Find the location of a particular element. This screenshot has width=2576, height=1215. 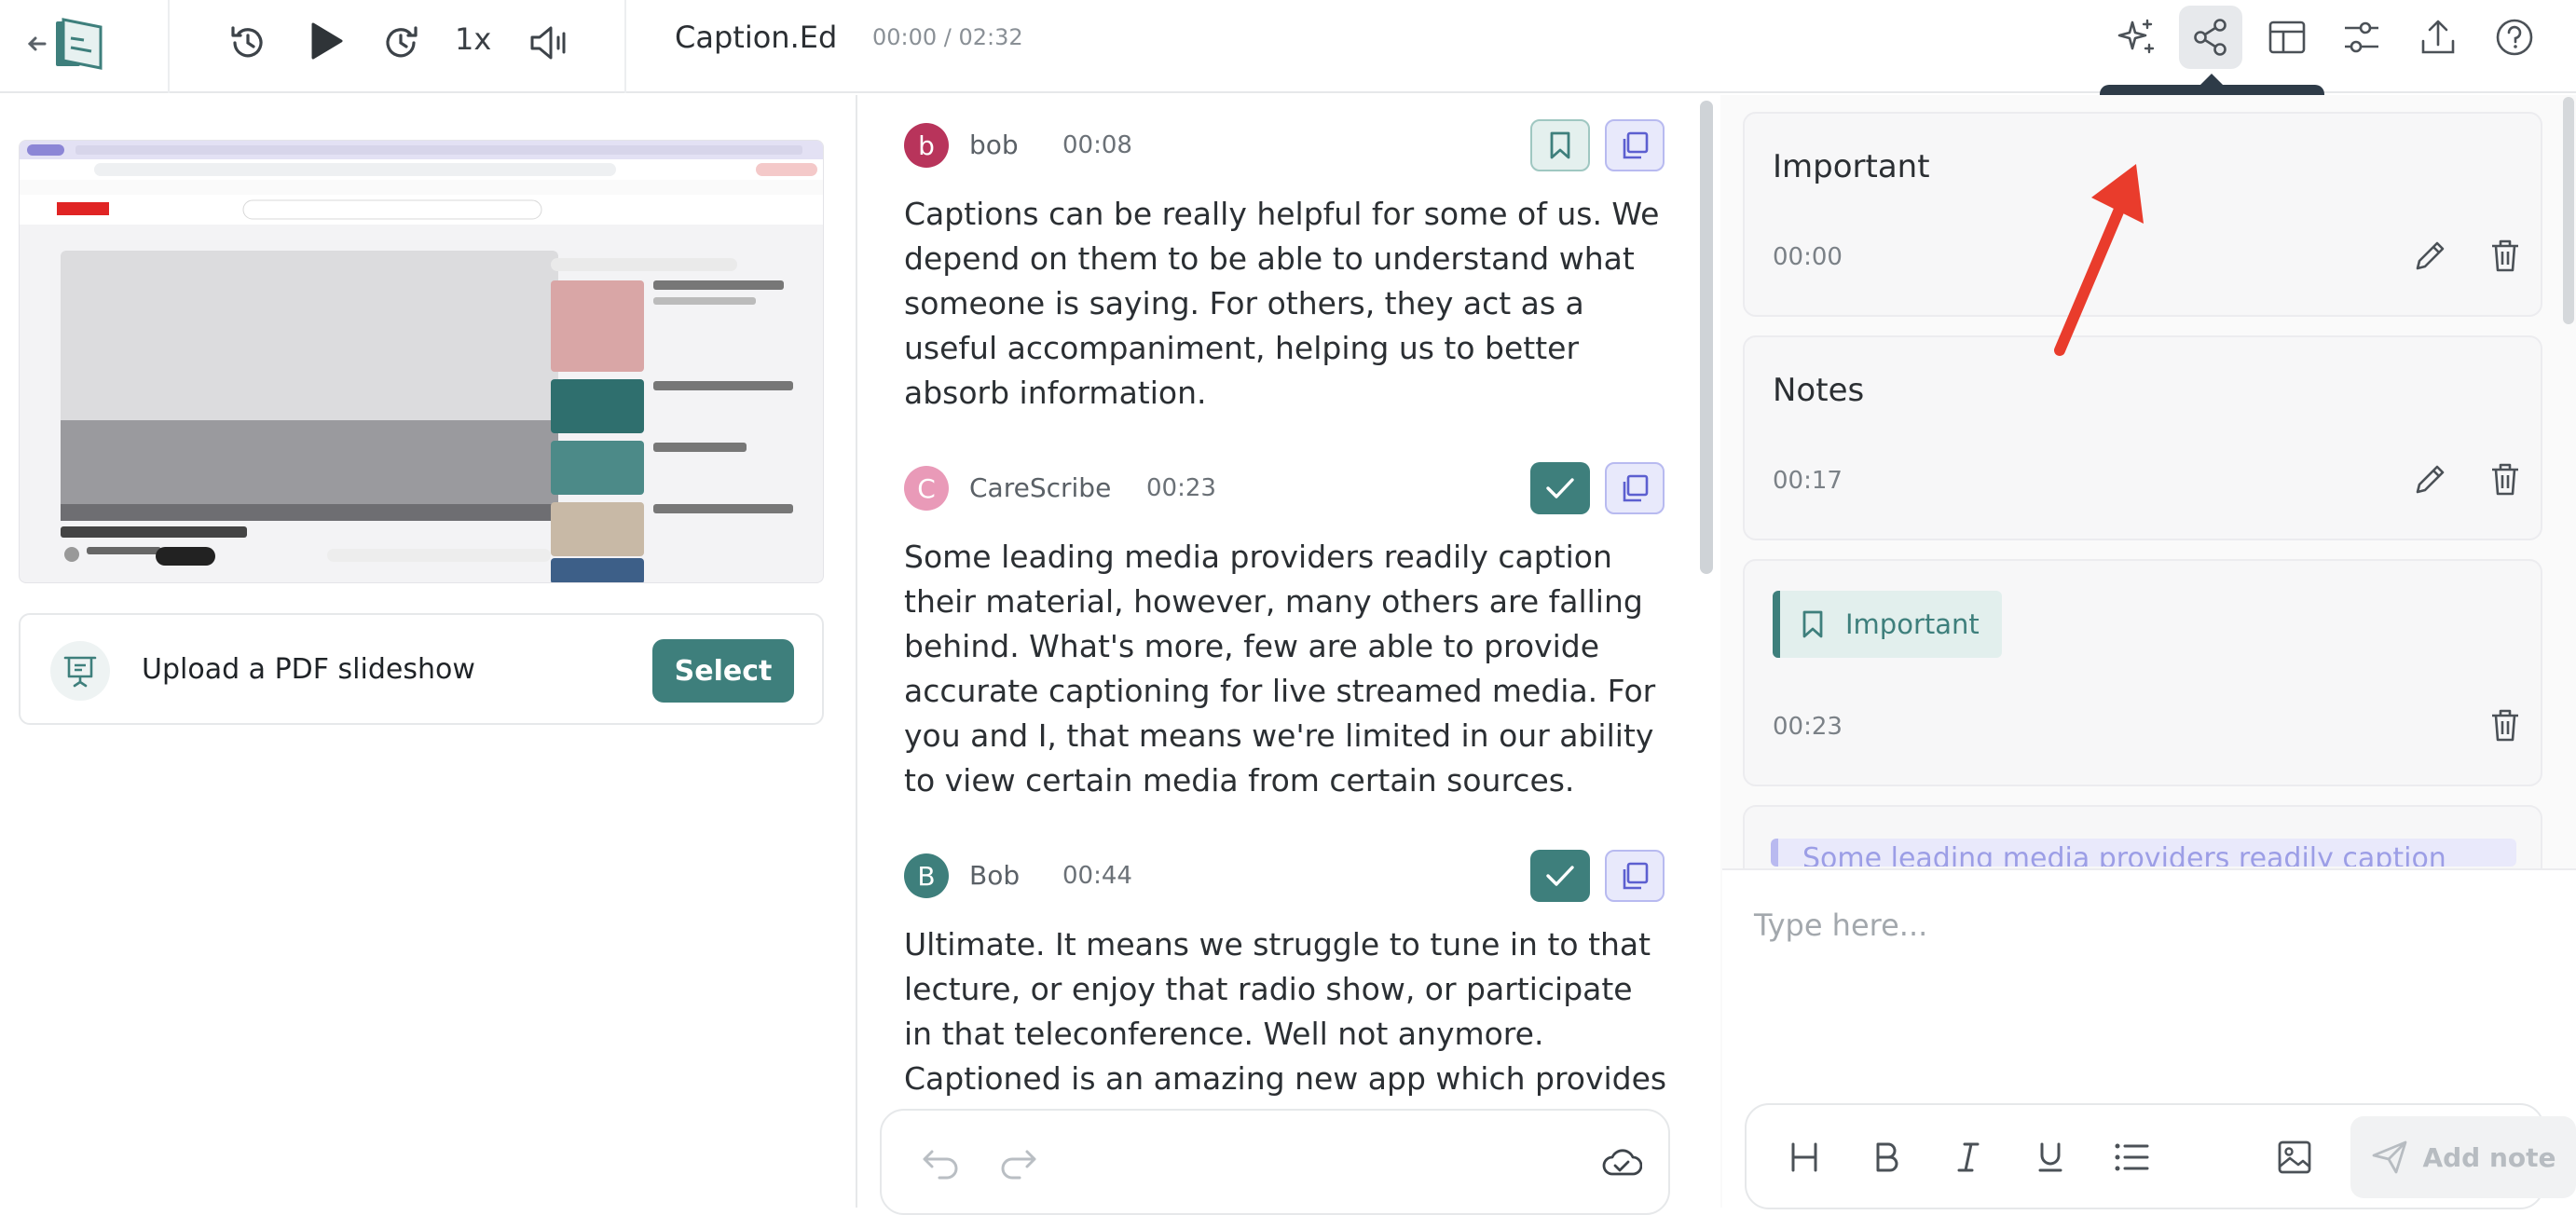

layout-button is located at coordinates (2287, 38).